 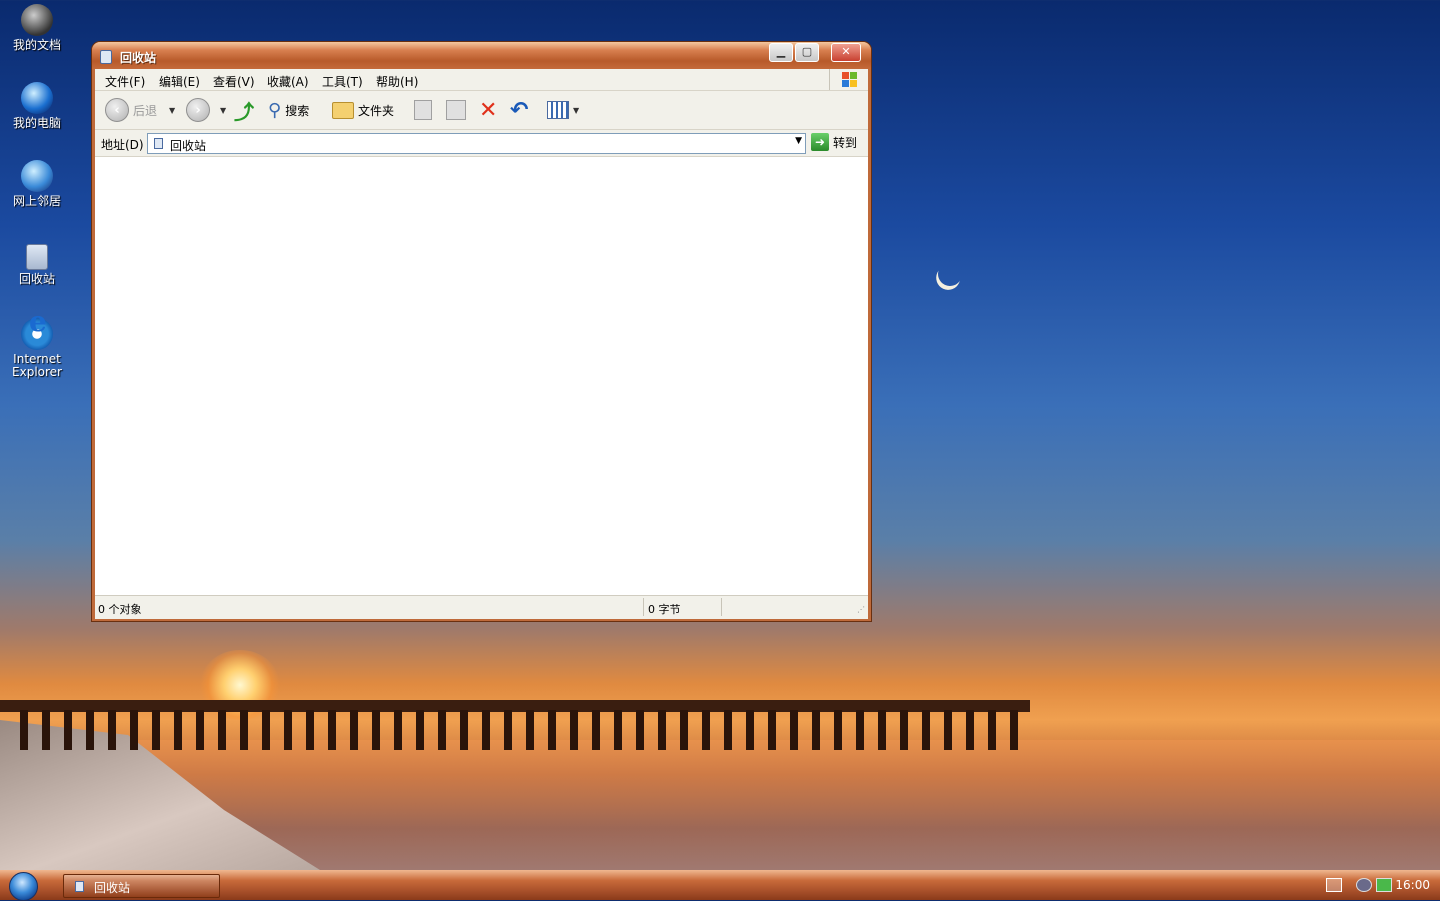 I want to click on go-label: 转到, so click(x=845, y=142).